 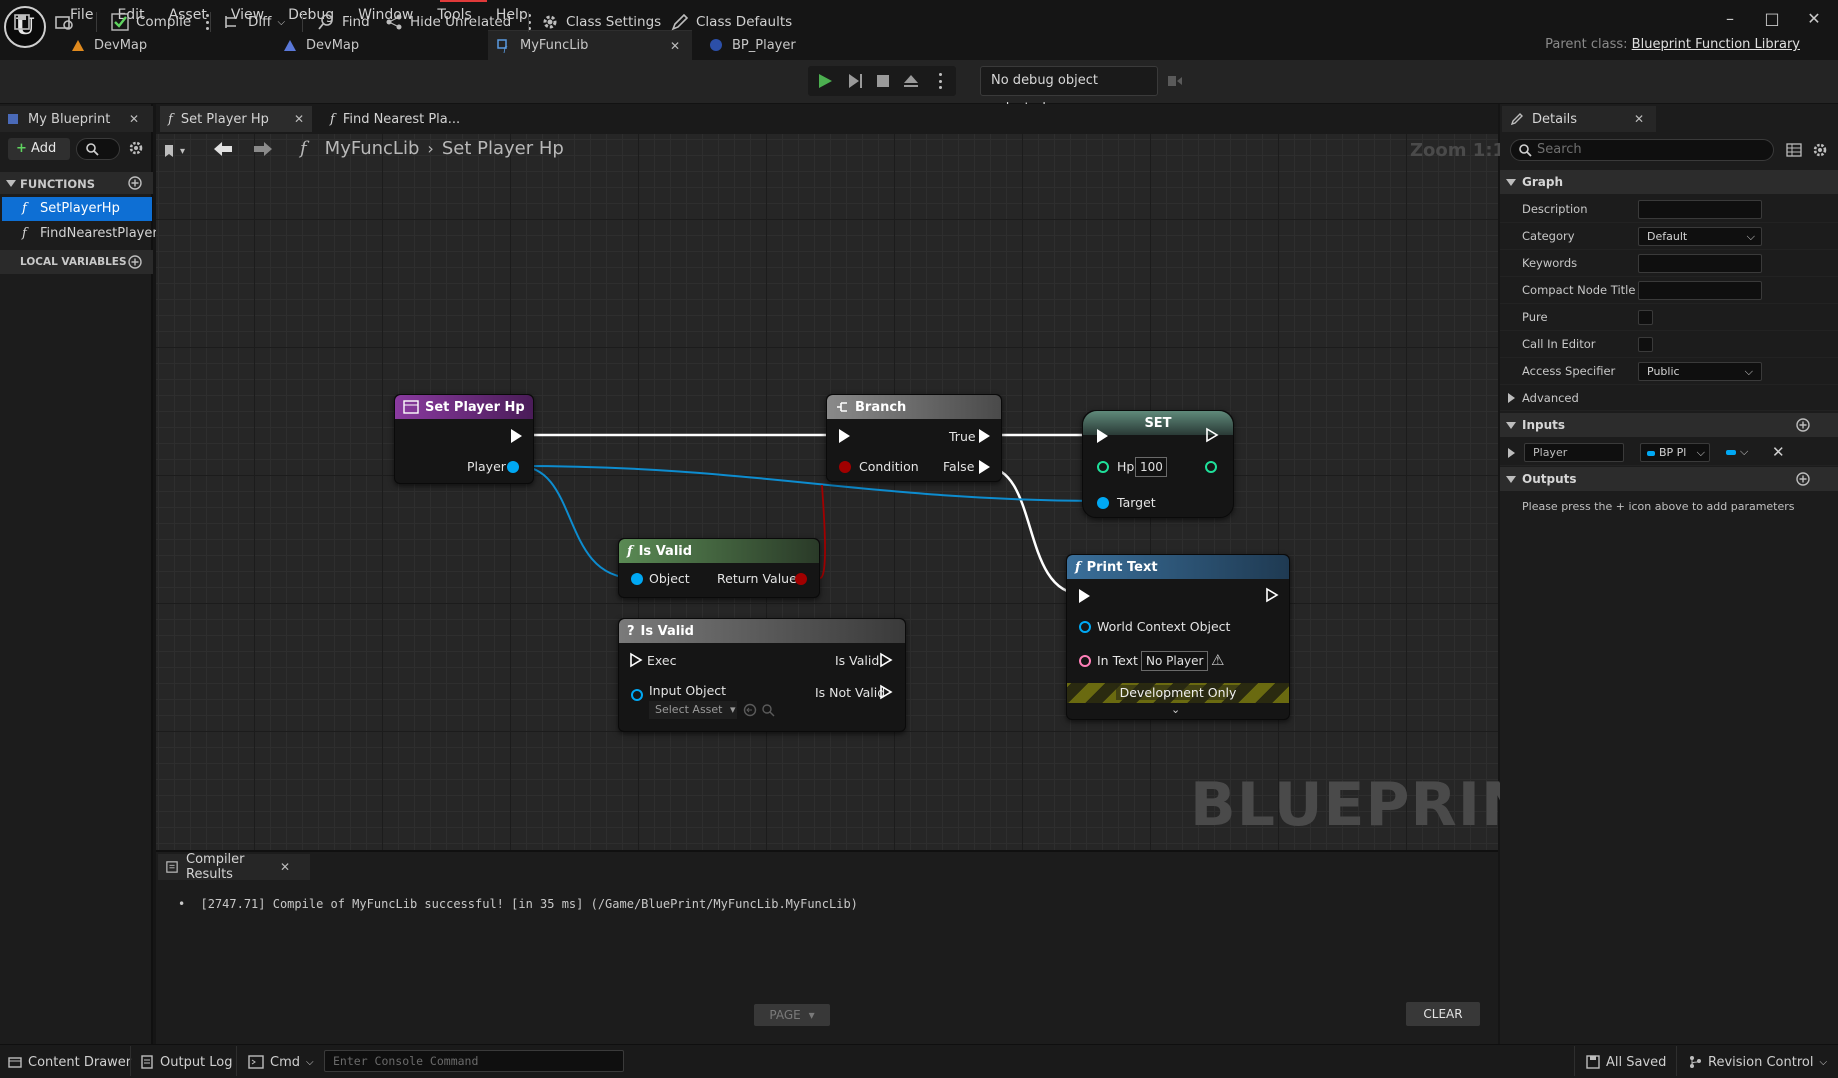 What do you see at coordinates (1642, 150) in the screenshot?
I see `details-search-input: Search` at bounding box center [1642, 150].